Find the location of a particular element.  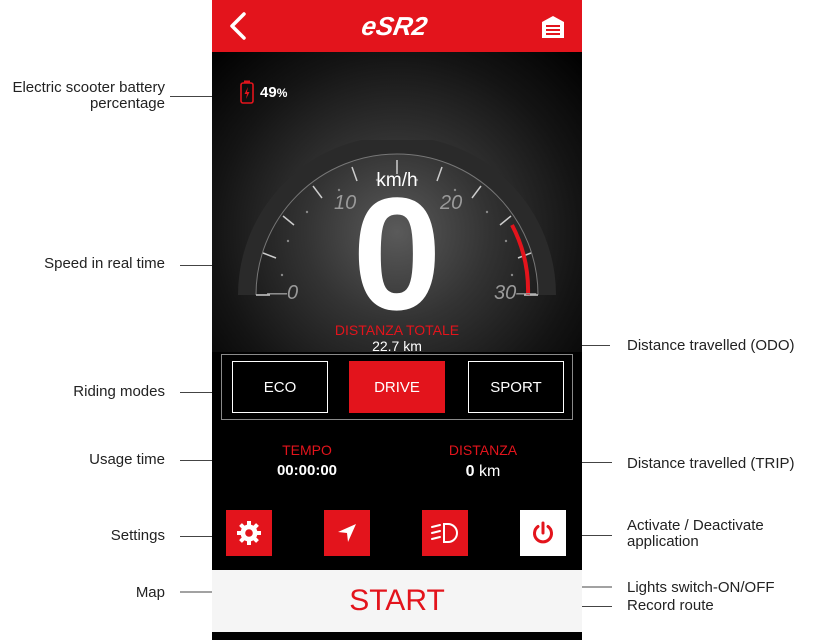

top-bar: eSR2 is located at coordinates (397, 26).